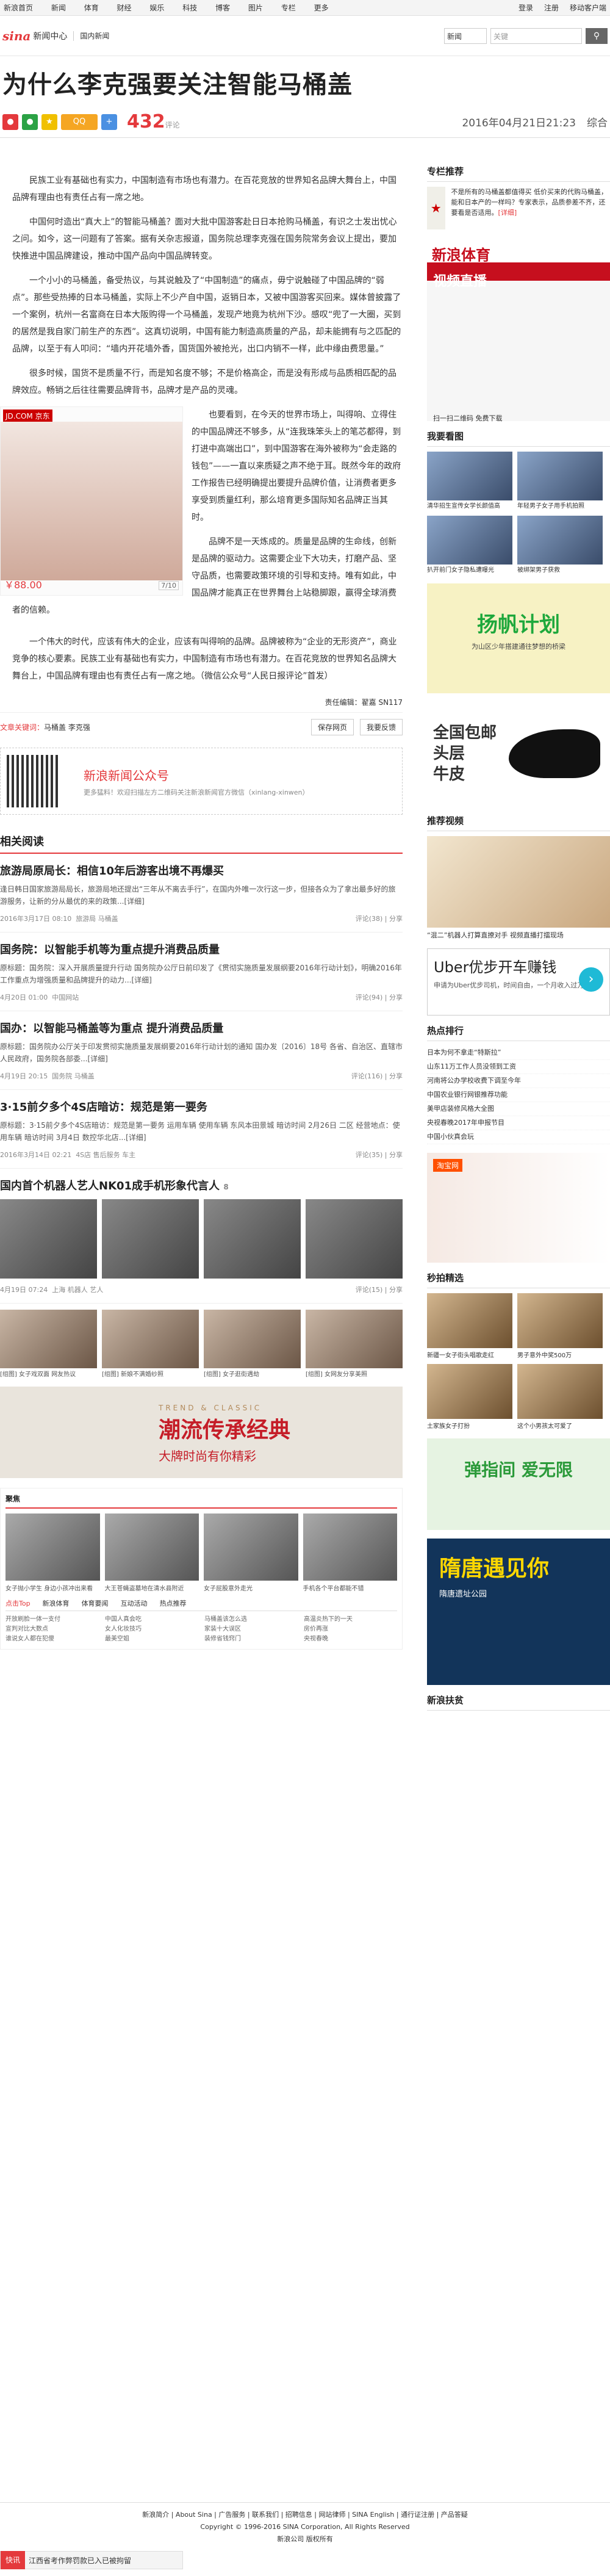 The height and width of the screenshot is (2576, 610). I want to click on comment-count: 432评论, so click(153, 121).